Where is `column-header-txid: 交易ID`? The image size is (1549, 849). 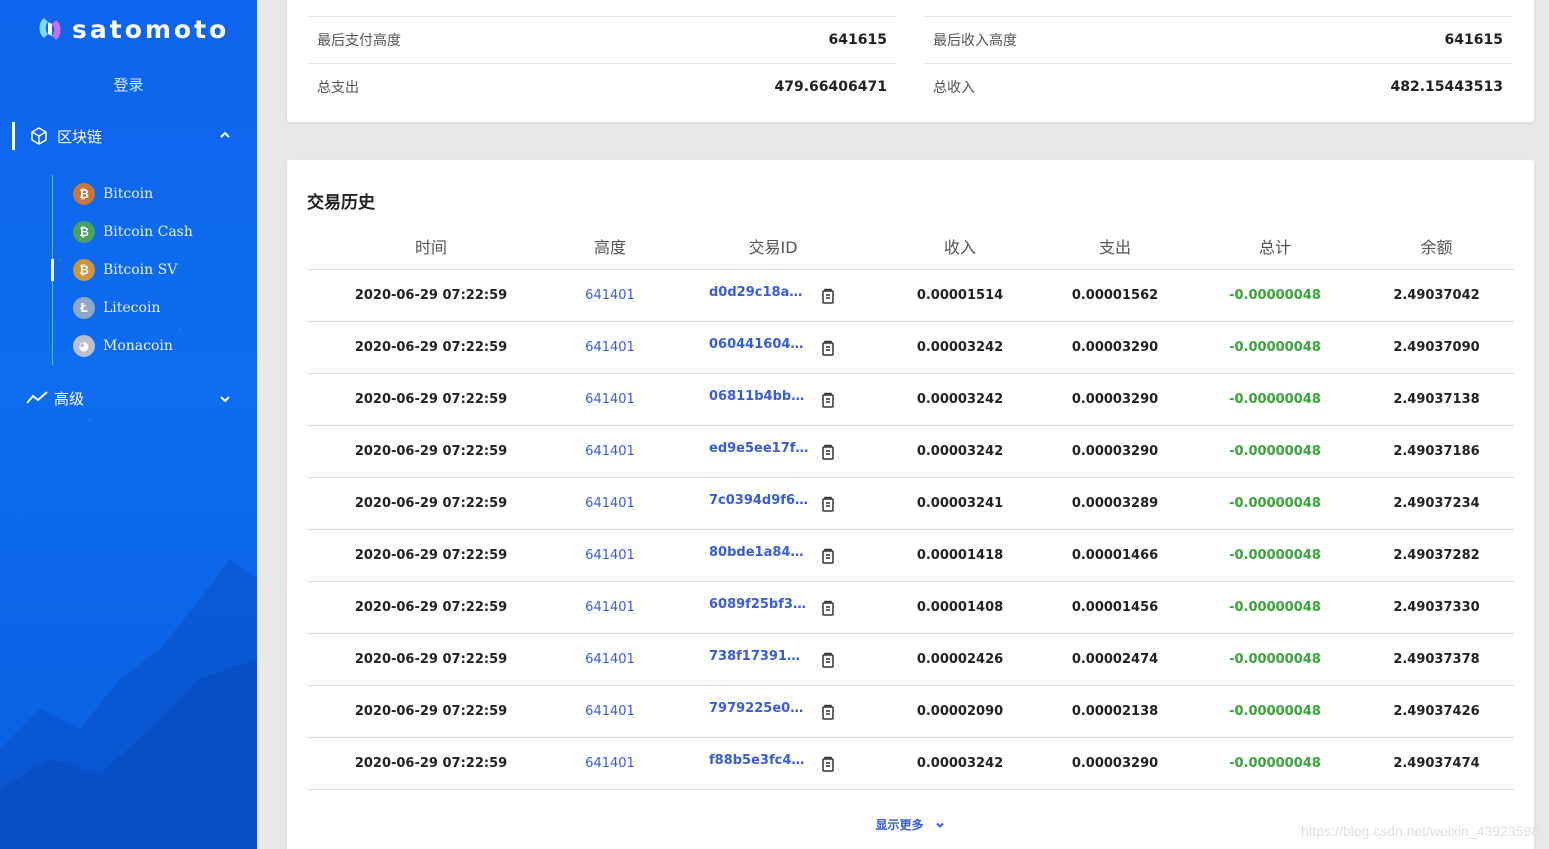 column-header-txid: 交易ID is located at coordinates (773, 246).